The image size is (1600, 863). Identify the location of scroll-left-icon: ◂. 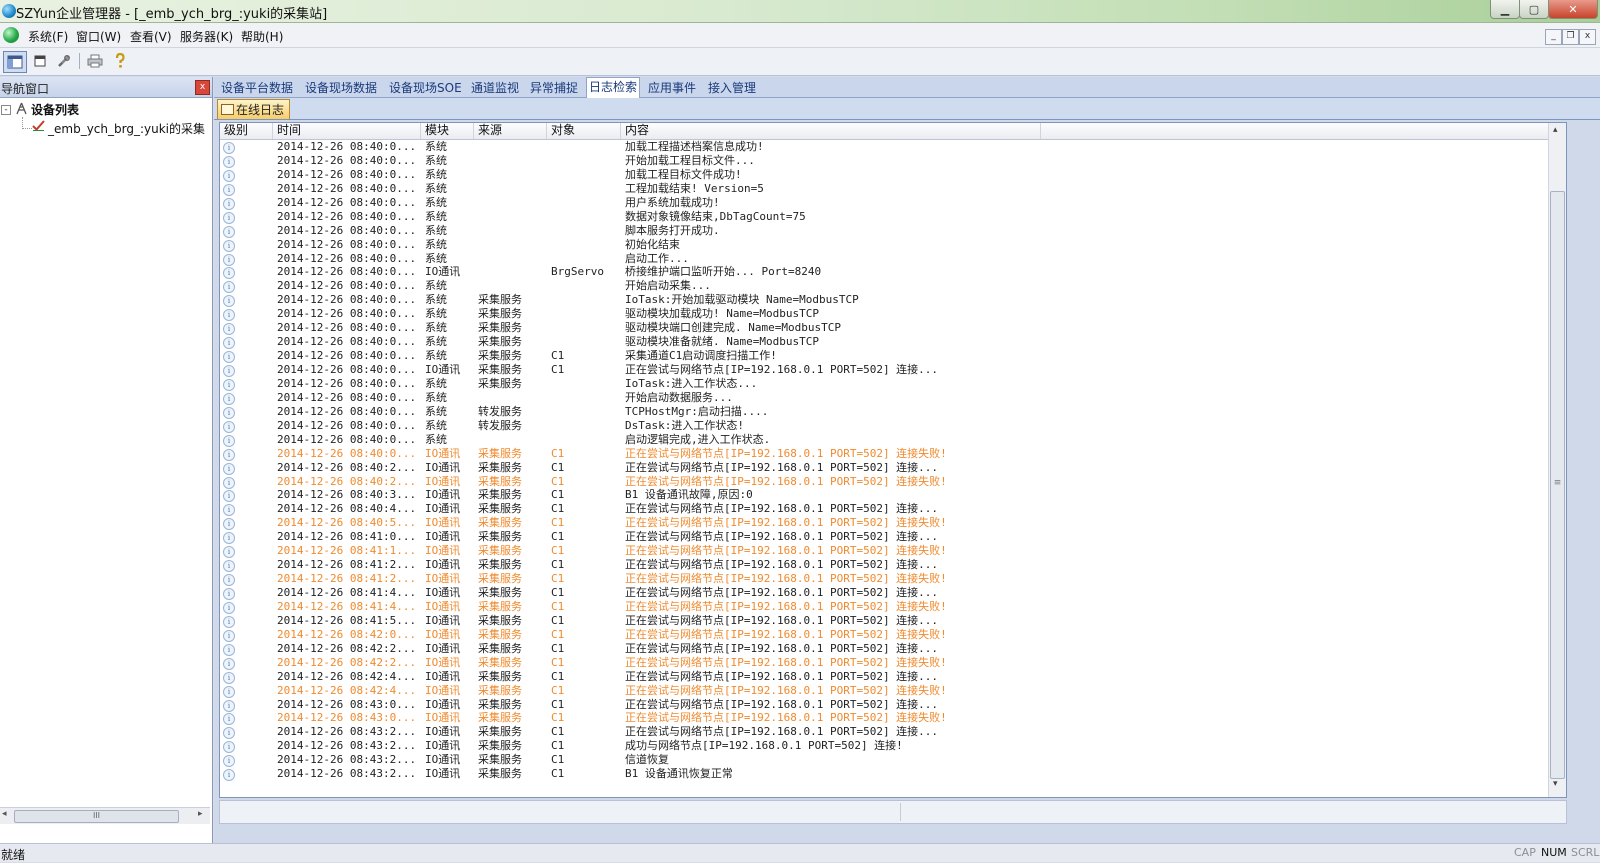
(4, 814).